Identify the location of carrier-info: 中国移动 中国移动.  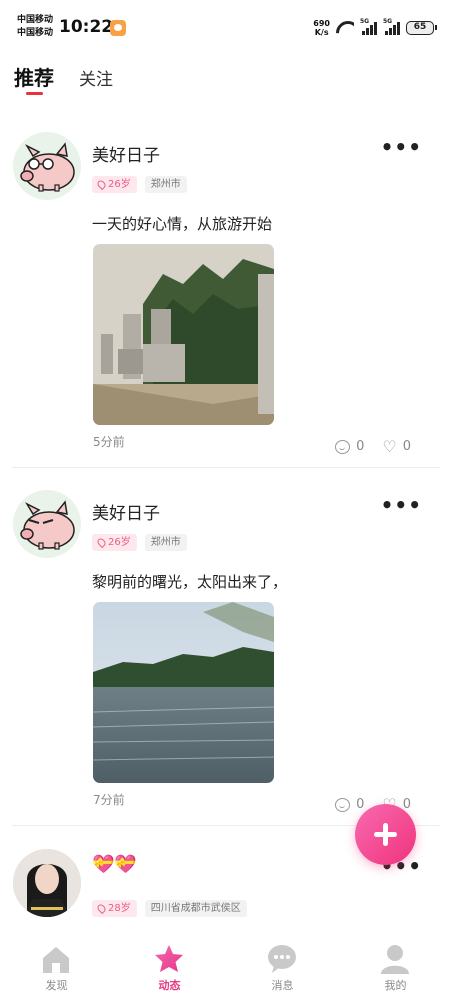
(35, 27).